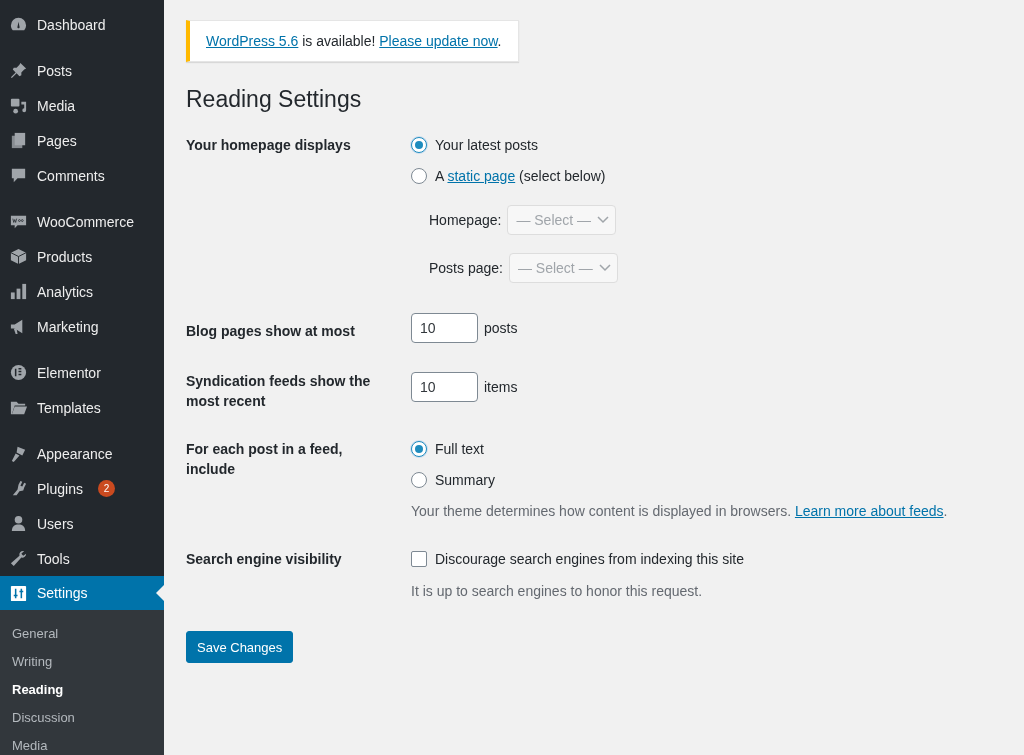 The width and height of the screenshot is (1024, 755). What do you see at coordinates (82, 140) in the screenshot?
I see `sidebar-item: Pages` at bounding box center [82, 140].